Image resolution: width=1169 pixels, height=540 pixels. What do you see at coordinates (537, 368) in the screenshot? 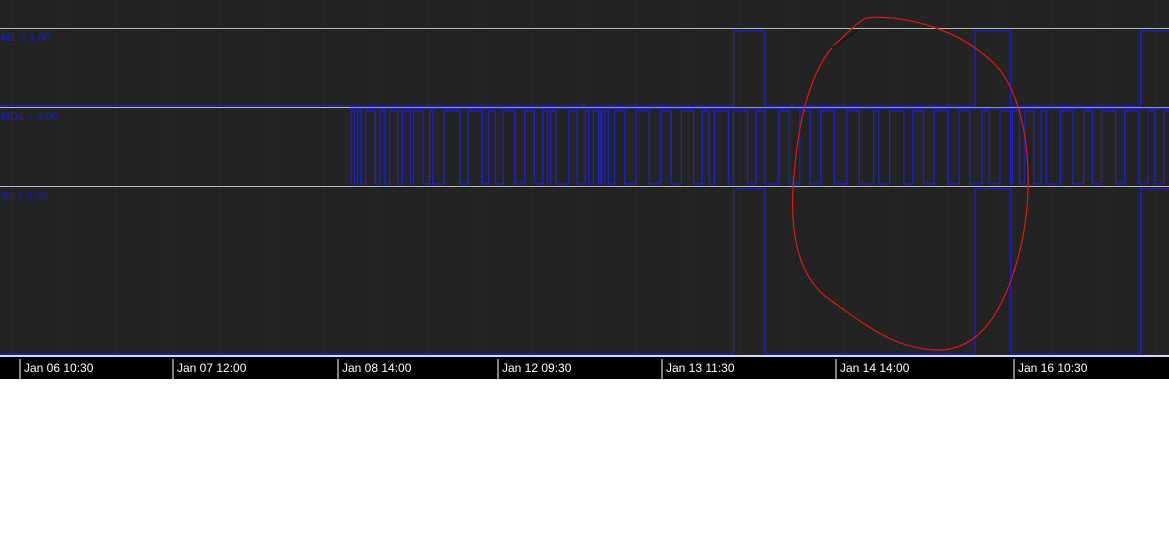
I see `x-tick-label: Jan 12 09:30` at bounding box center [537, 368].